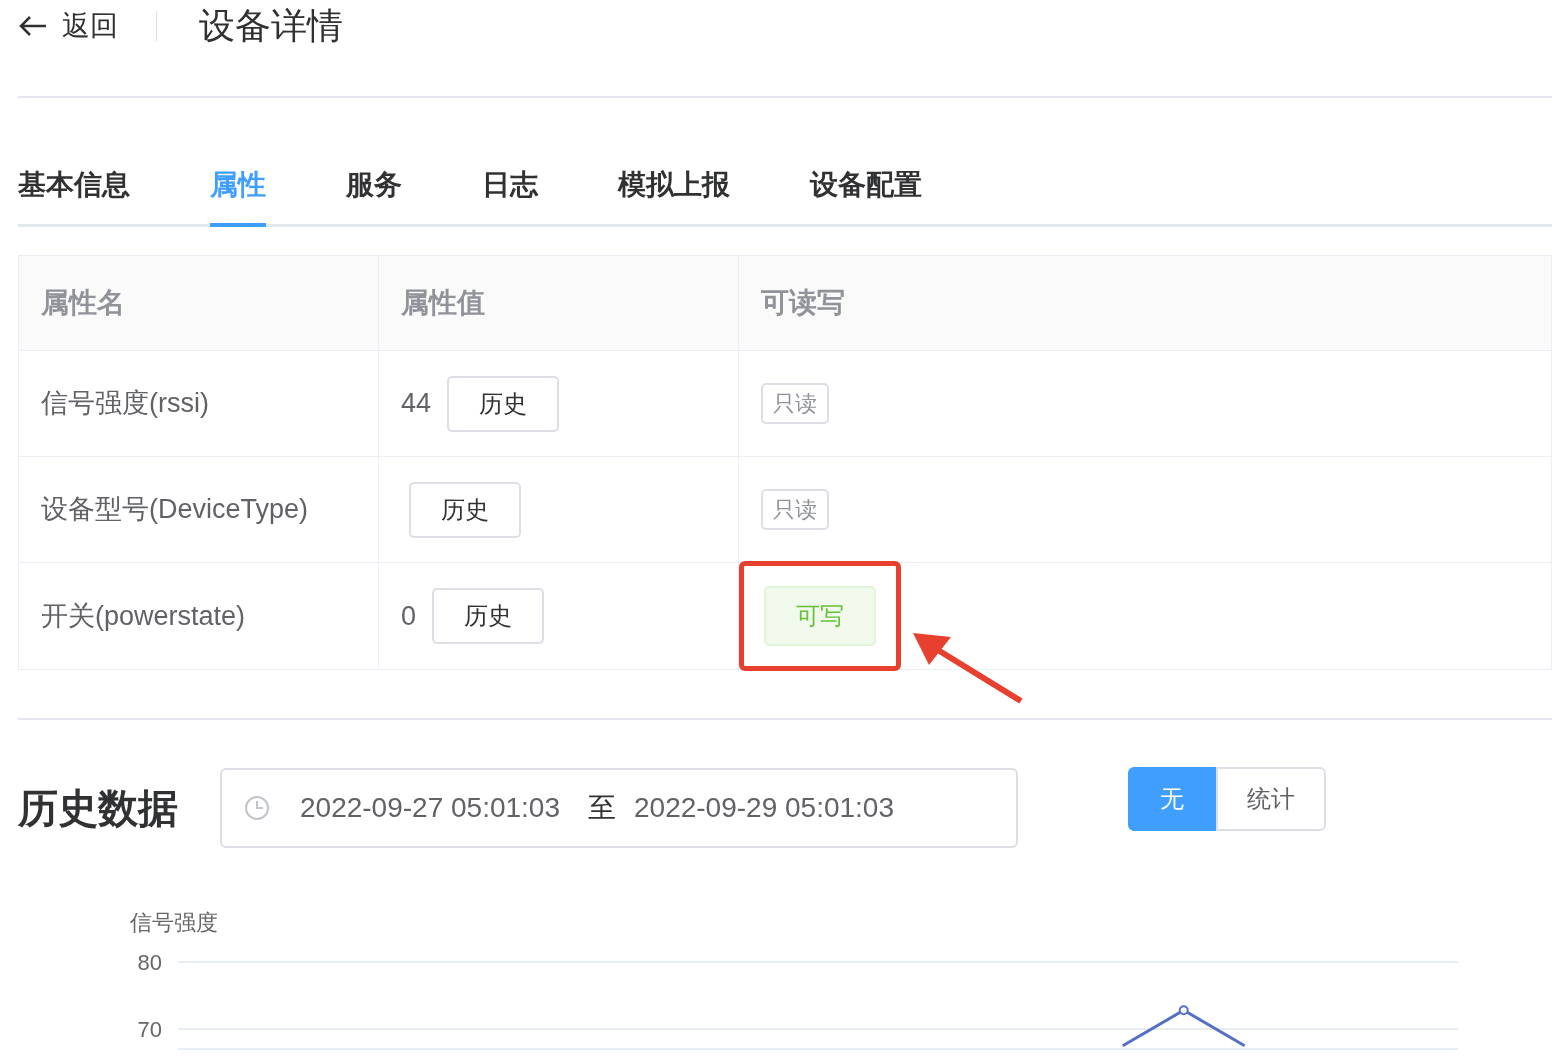  I want to click on tab: 设备配置, so click(866, 195).